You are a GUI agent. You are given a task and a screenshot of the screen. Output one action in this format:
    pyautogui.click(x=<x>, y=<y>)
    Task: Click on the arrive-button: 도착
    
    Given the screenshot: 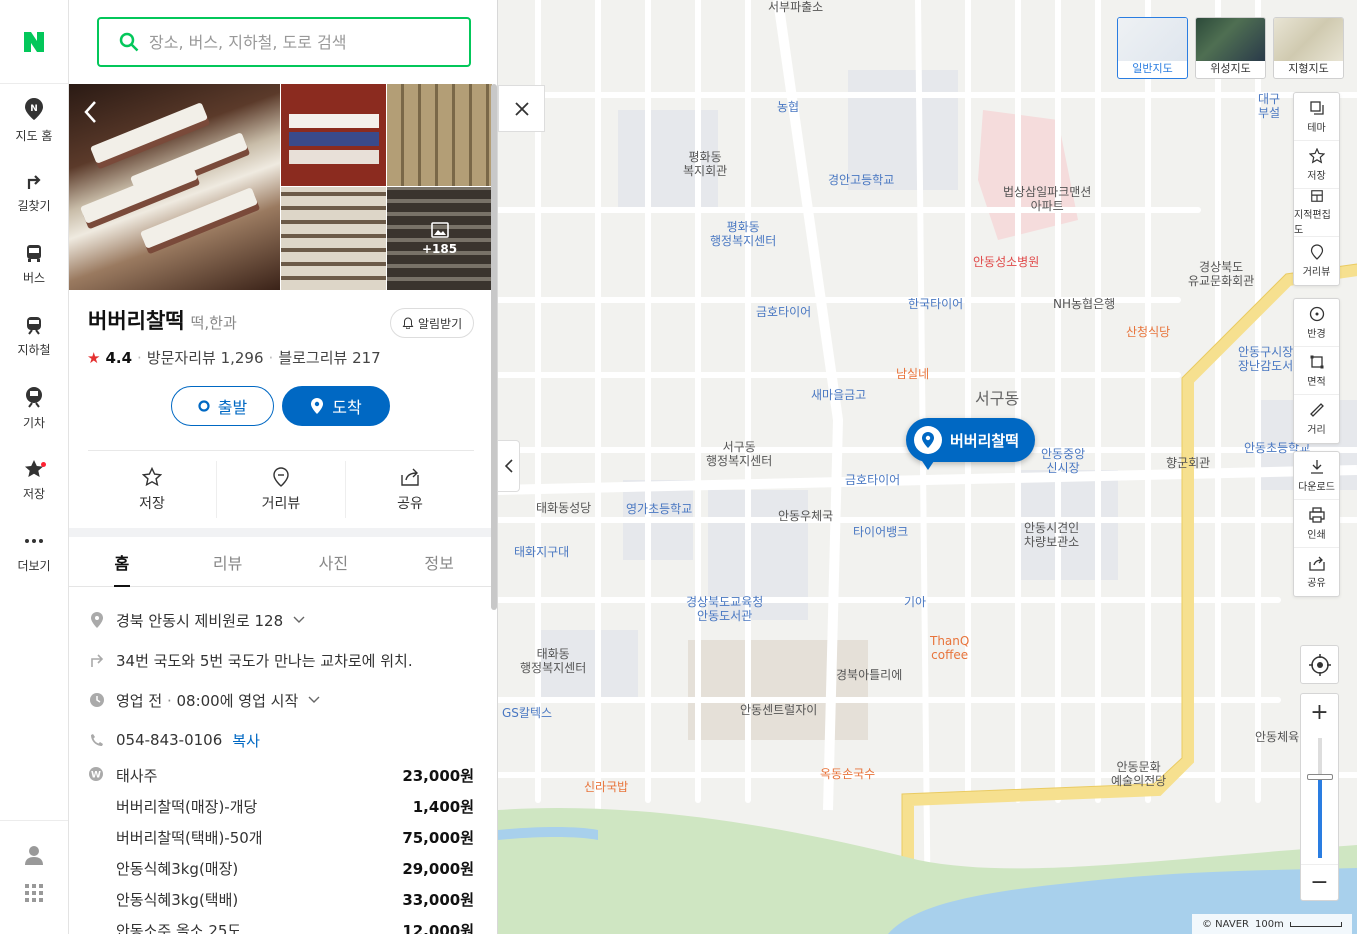 What is the action you would take?
    pyautogui.click(x=336, y=406)
    